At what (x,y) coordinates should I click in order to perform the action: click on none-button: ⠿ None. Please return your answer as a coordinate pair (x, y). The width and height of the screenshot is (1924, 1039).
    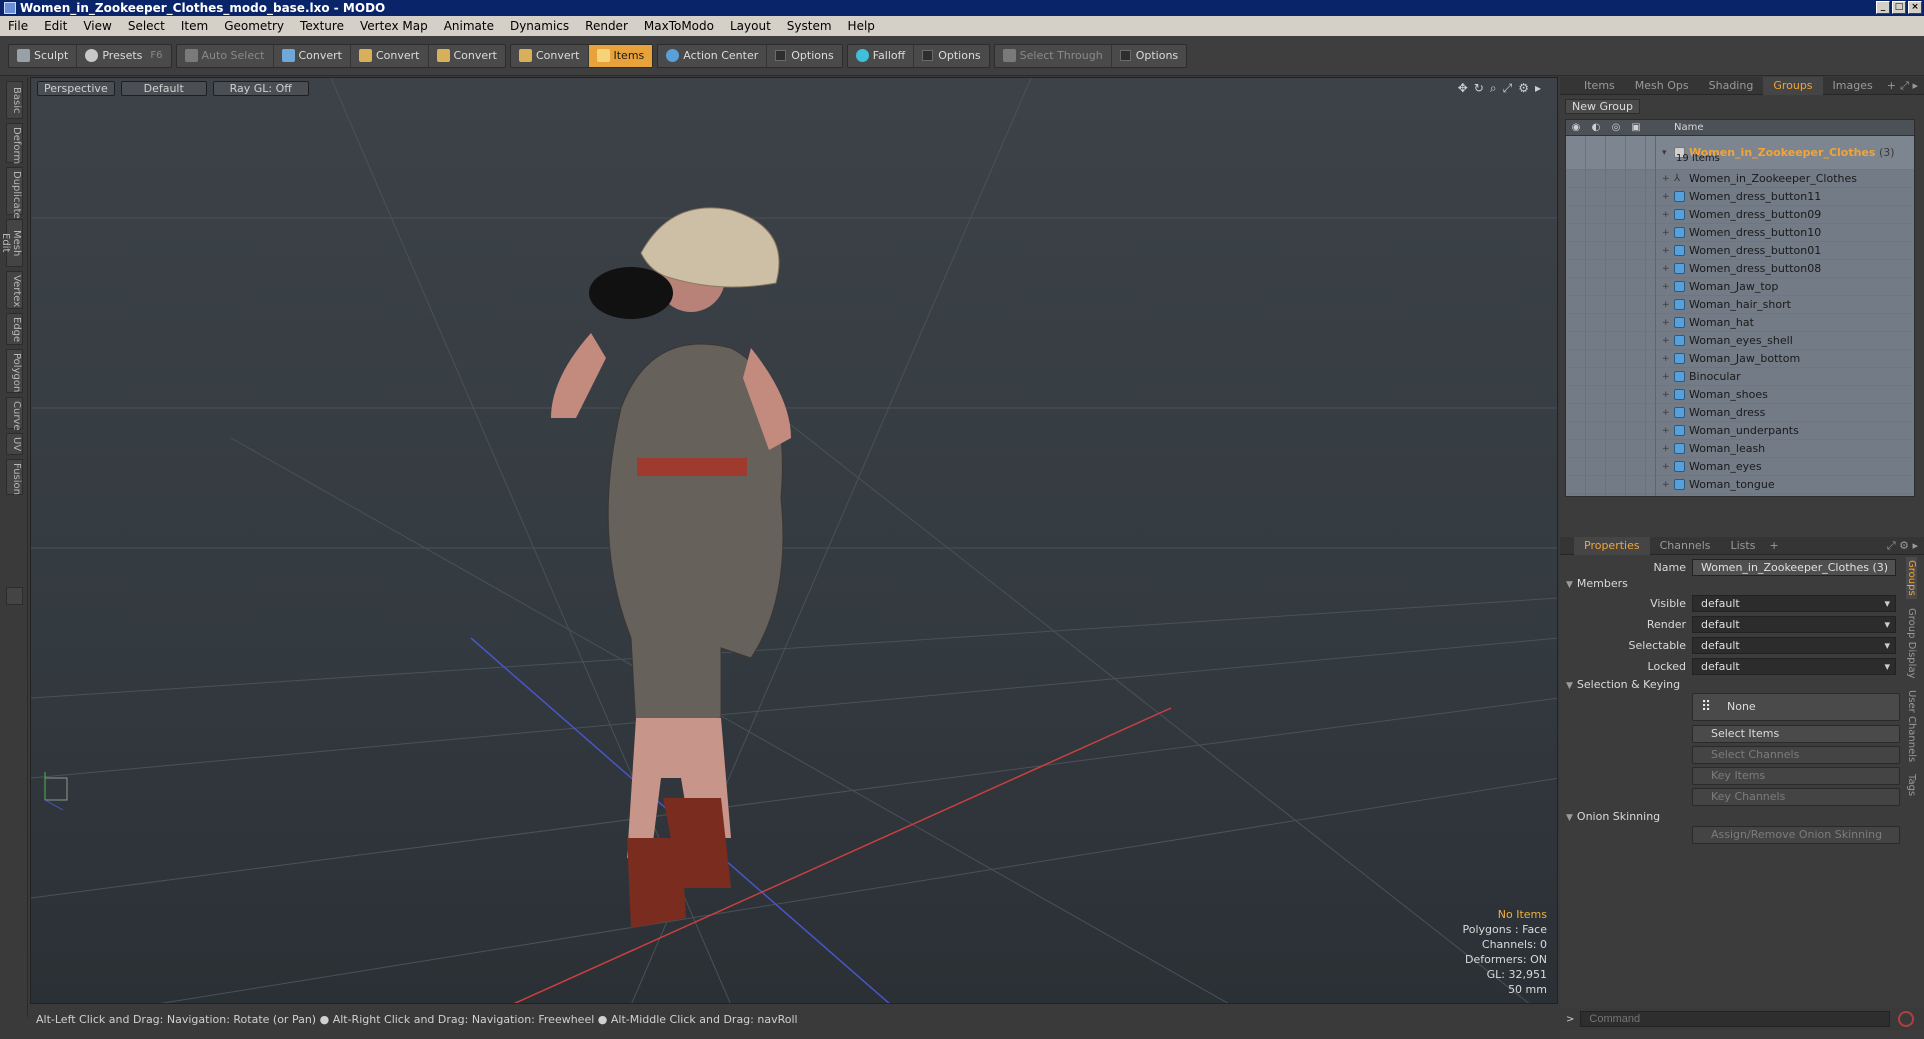
    Looking at the image, I should click on (1796, 707).